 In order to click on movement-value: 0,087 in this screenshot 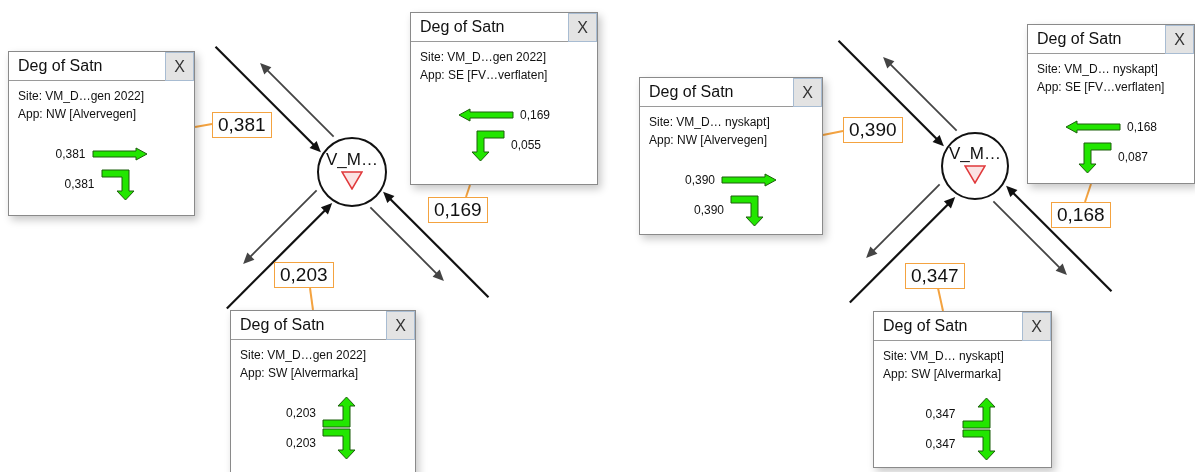, I will do `click(1133, 157)`.